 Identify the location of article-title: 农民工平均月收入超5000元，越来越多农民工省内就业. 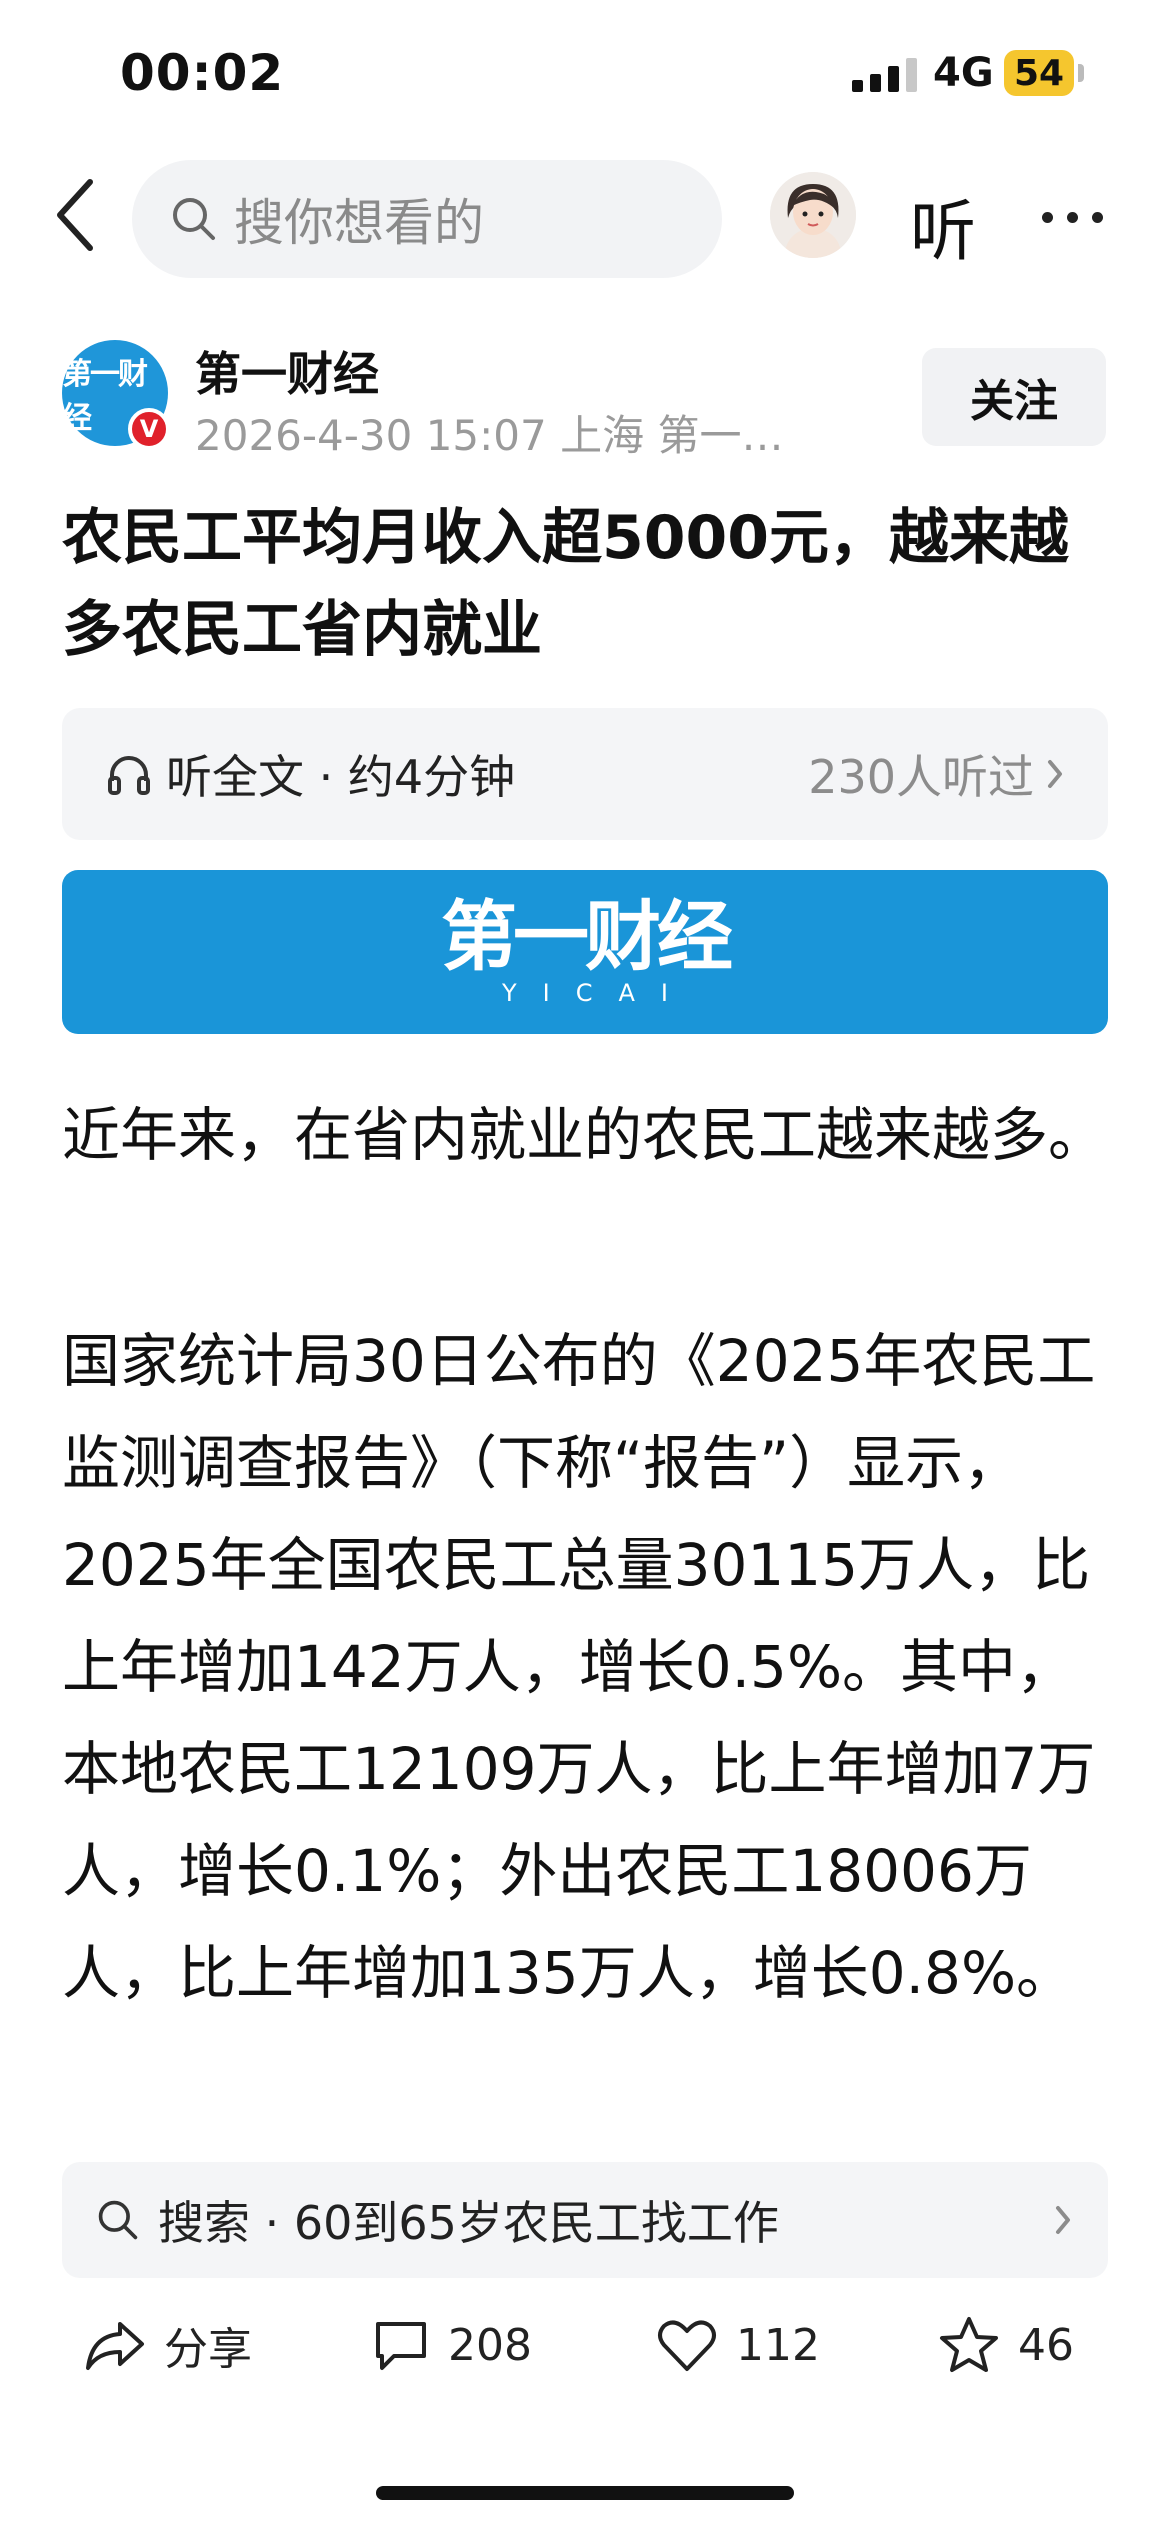
(565, 584).